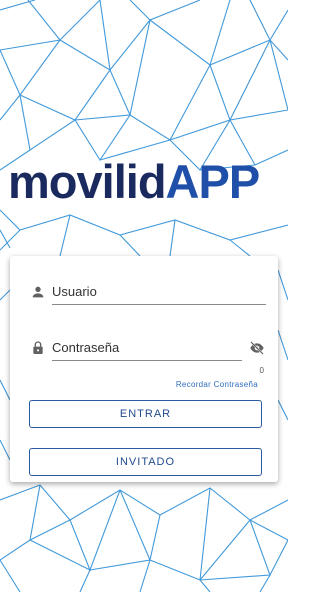 The image size is (320, 592). I want to click on logo-text-movilid: movilid, so click(87, 181).